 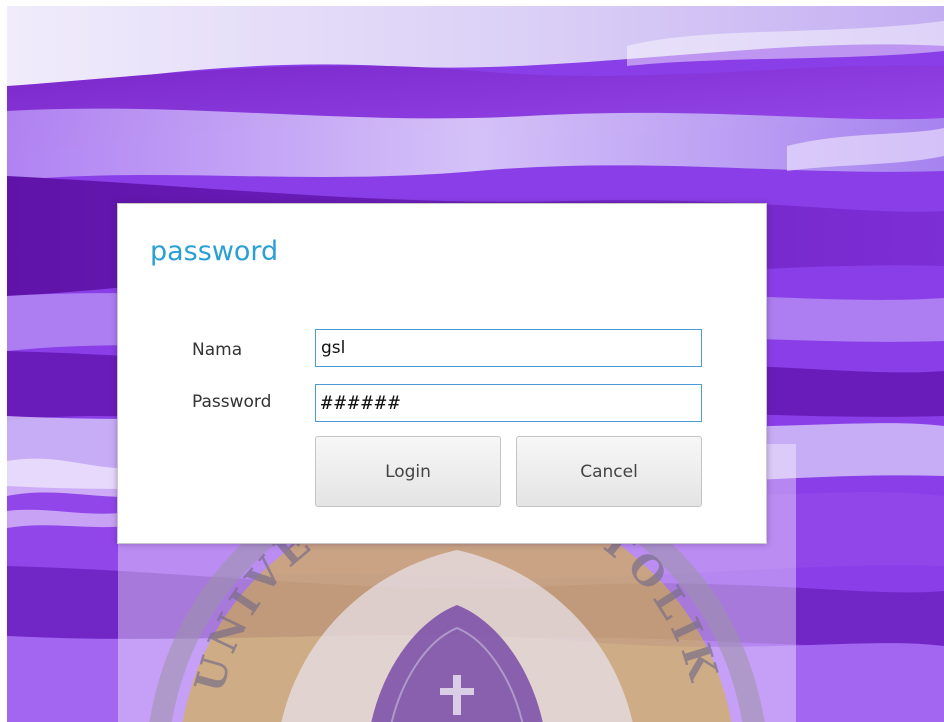 I want to click on name-label: Nama, so click(x=217, y=350).